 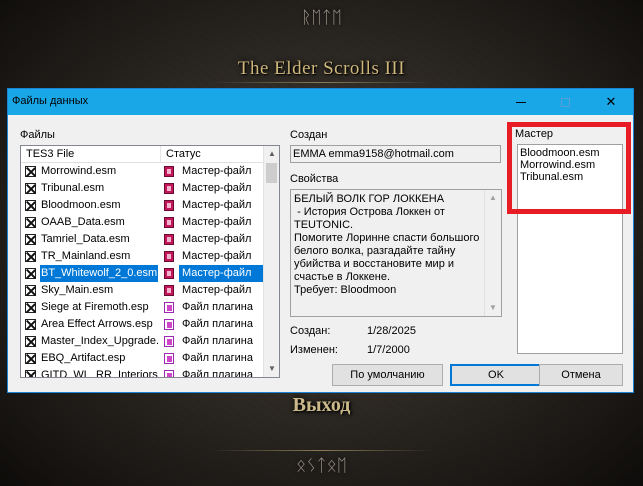 What do you see at coordinates (37, 135) in the screenshot?
I see `files-label: Файлы` at bounding box center [37, 135].